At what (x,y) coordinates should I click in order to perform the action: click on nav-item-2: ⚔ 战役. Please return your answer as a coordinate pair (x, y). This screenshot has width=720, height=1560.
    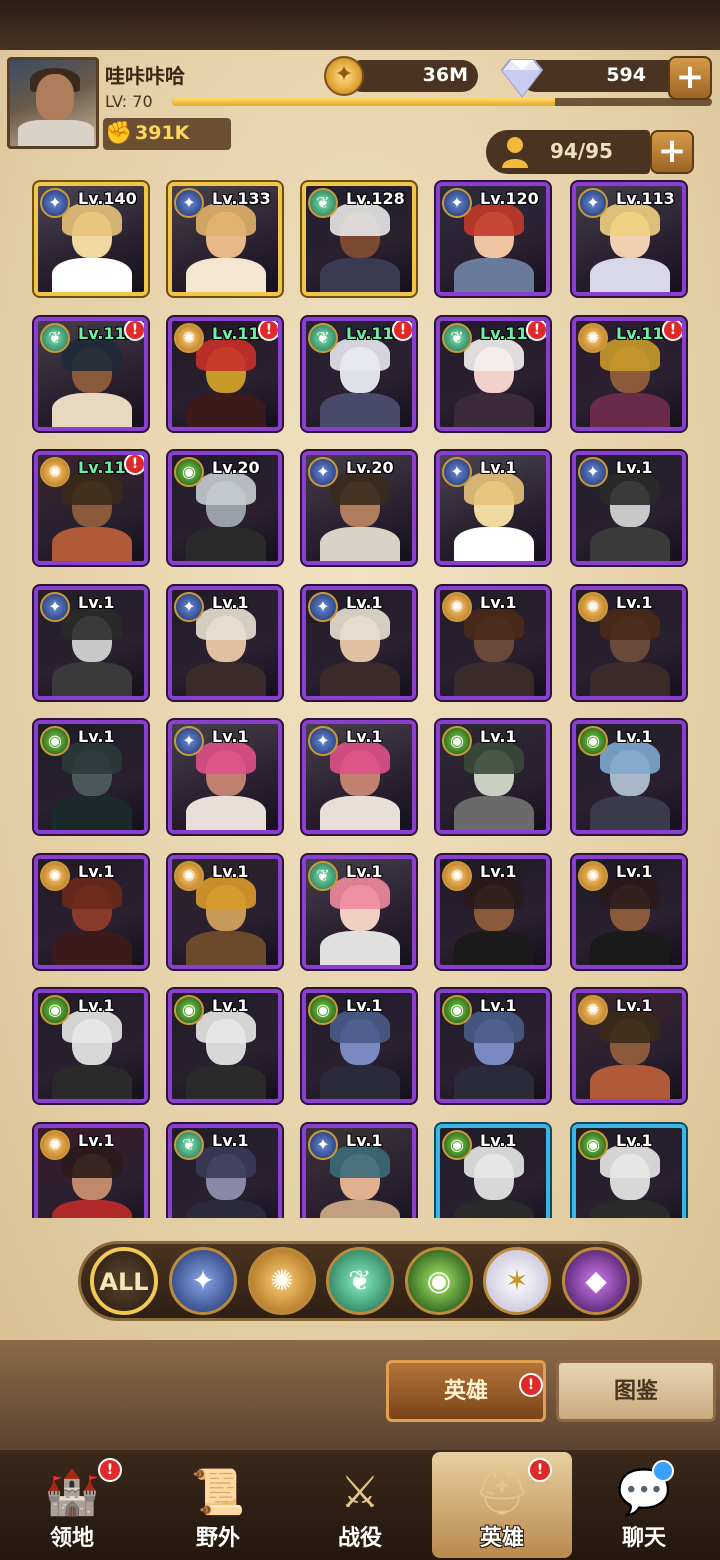
    Looking at the image, I should click on (360, 1505).